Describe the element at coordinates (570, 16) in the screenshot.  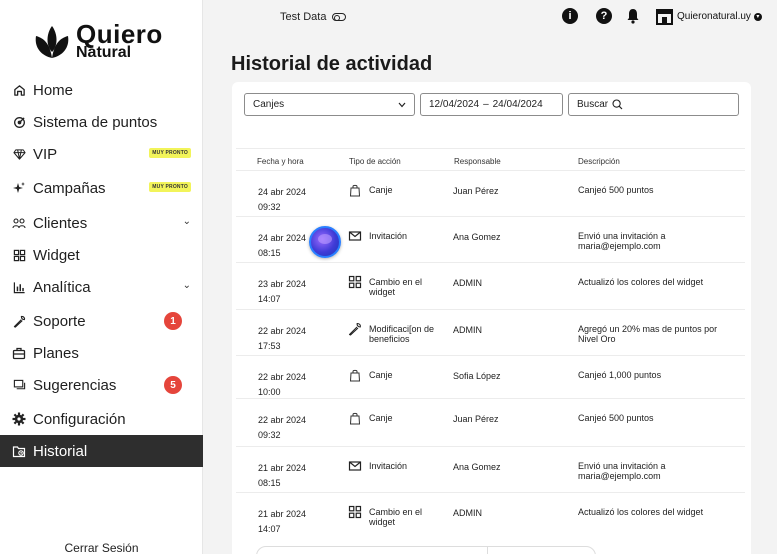
I see `info-icon: i` at that location.